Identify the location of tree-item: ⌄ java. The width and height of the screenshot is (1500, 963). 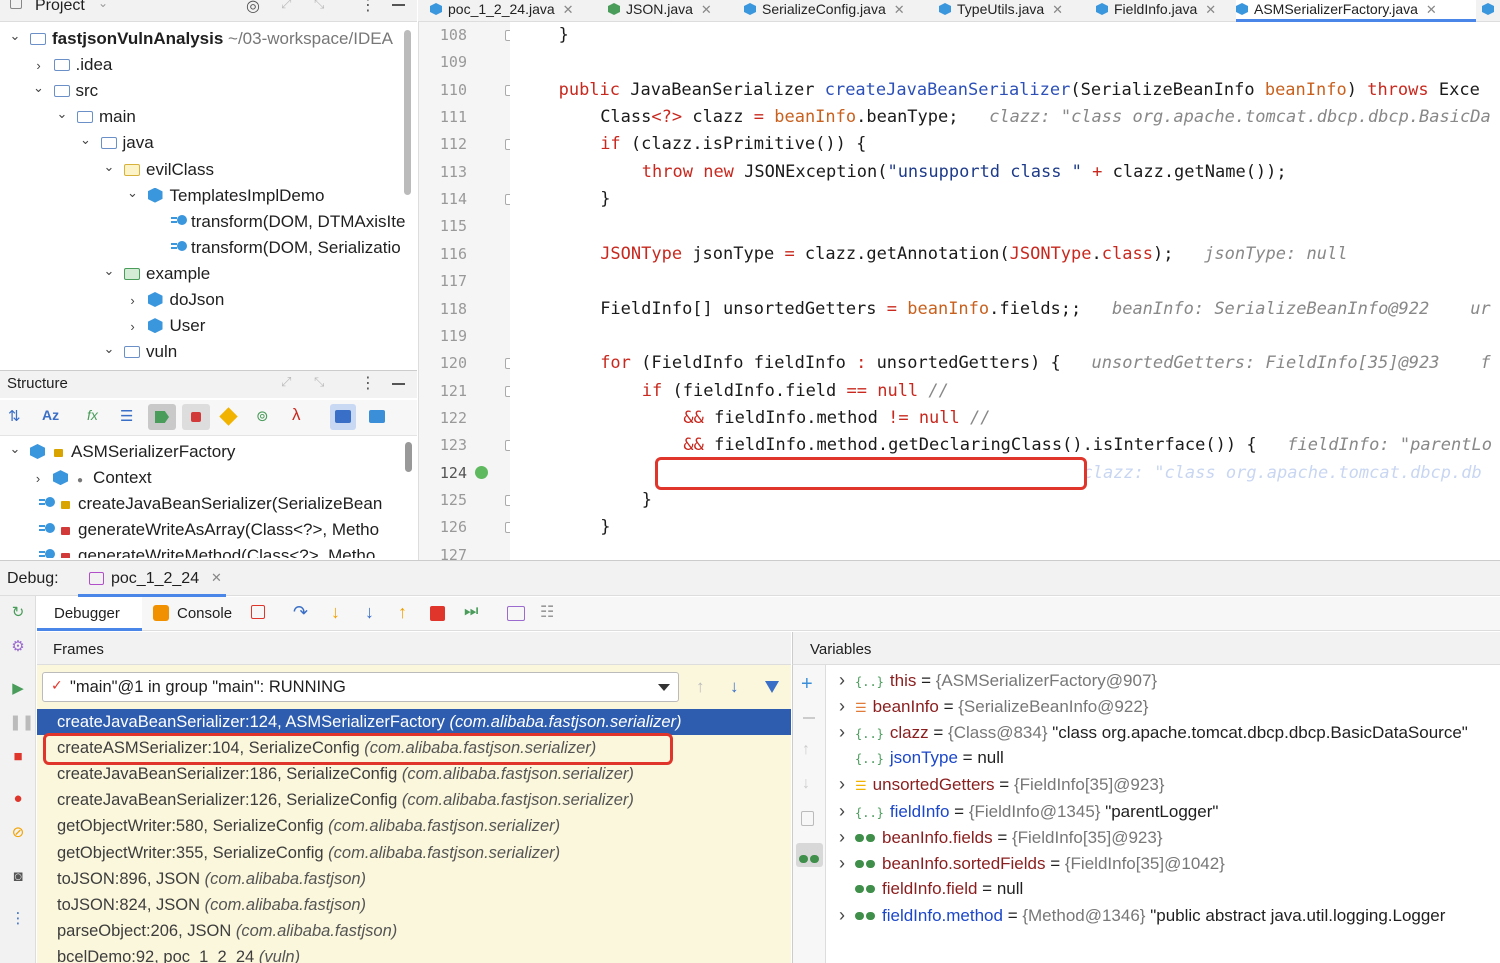
(116, 143).